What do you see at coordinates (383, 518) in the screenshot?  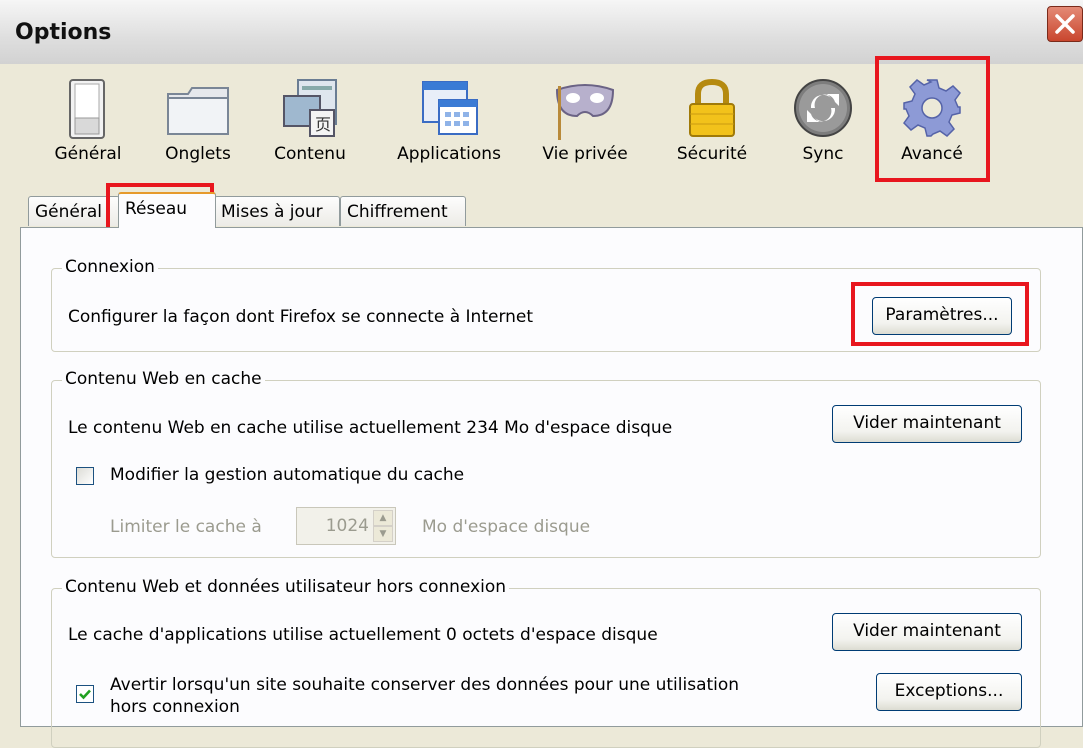 I see `chevron-up-icon: ▲` at bounding box center [383, 518].